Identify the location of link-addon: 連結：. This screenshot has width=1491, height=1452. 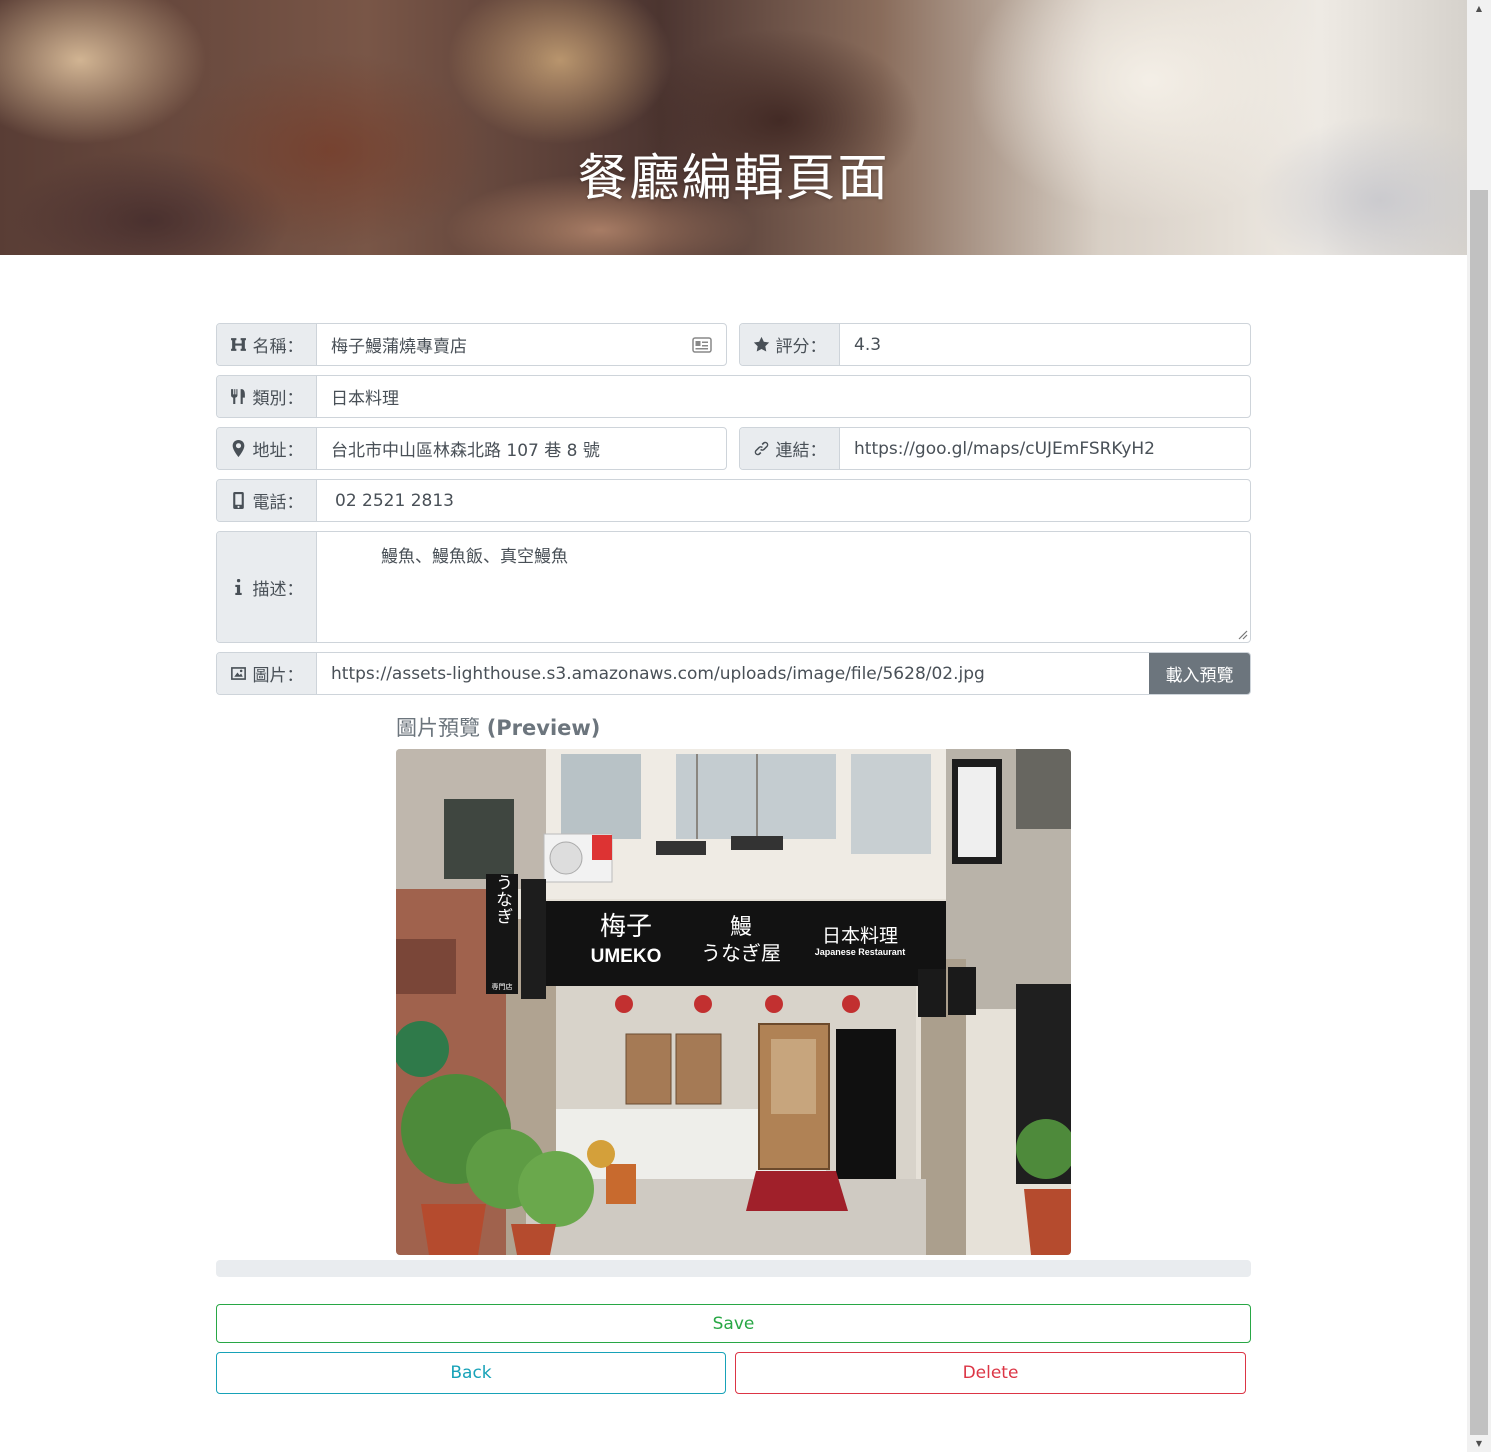
(790, 448).